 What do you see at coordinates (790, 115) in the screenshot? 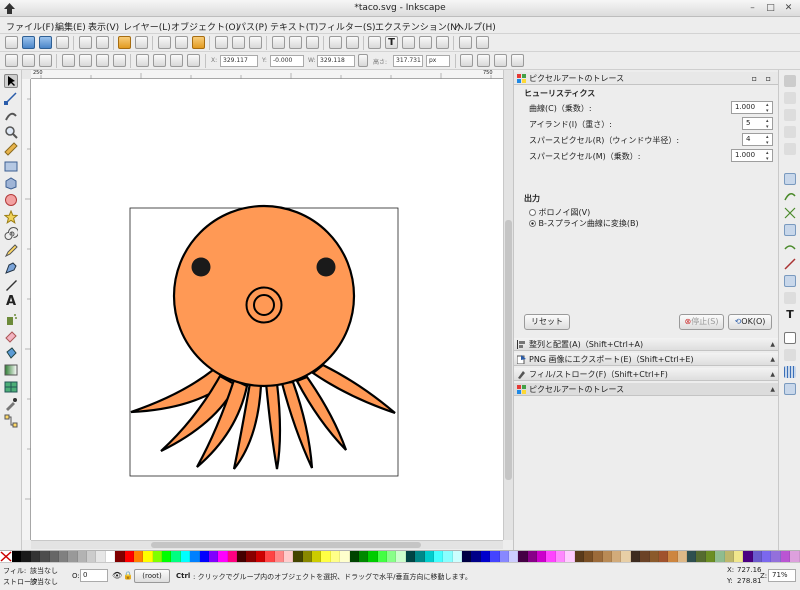
I see `snap-bbox-edge-icon` at bounding box center [790, 115].